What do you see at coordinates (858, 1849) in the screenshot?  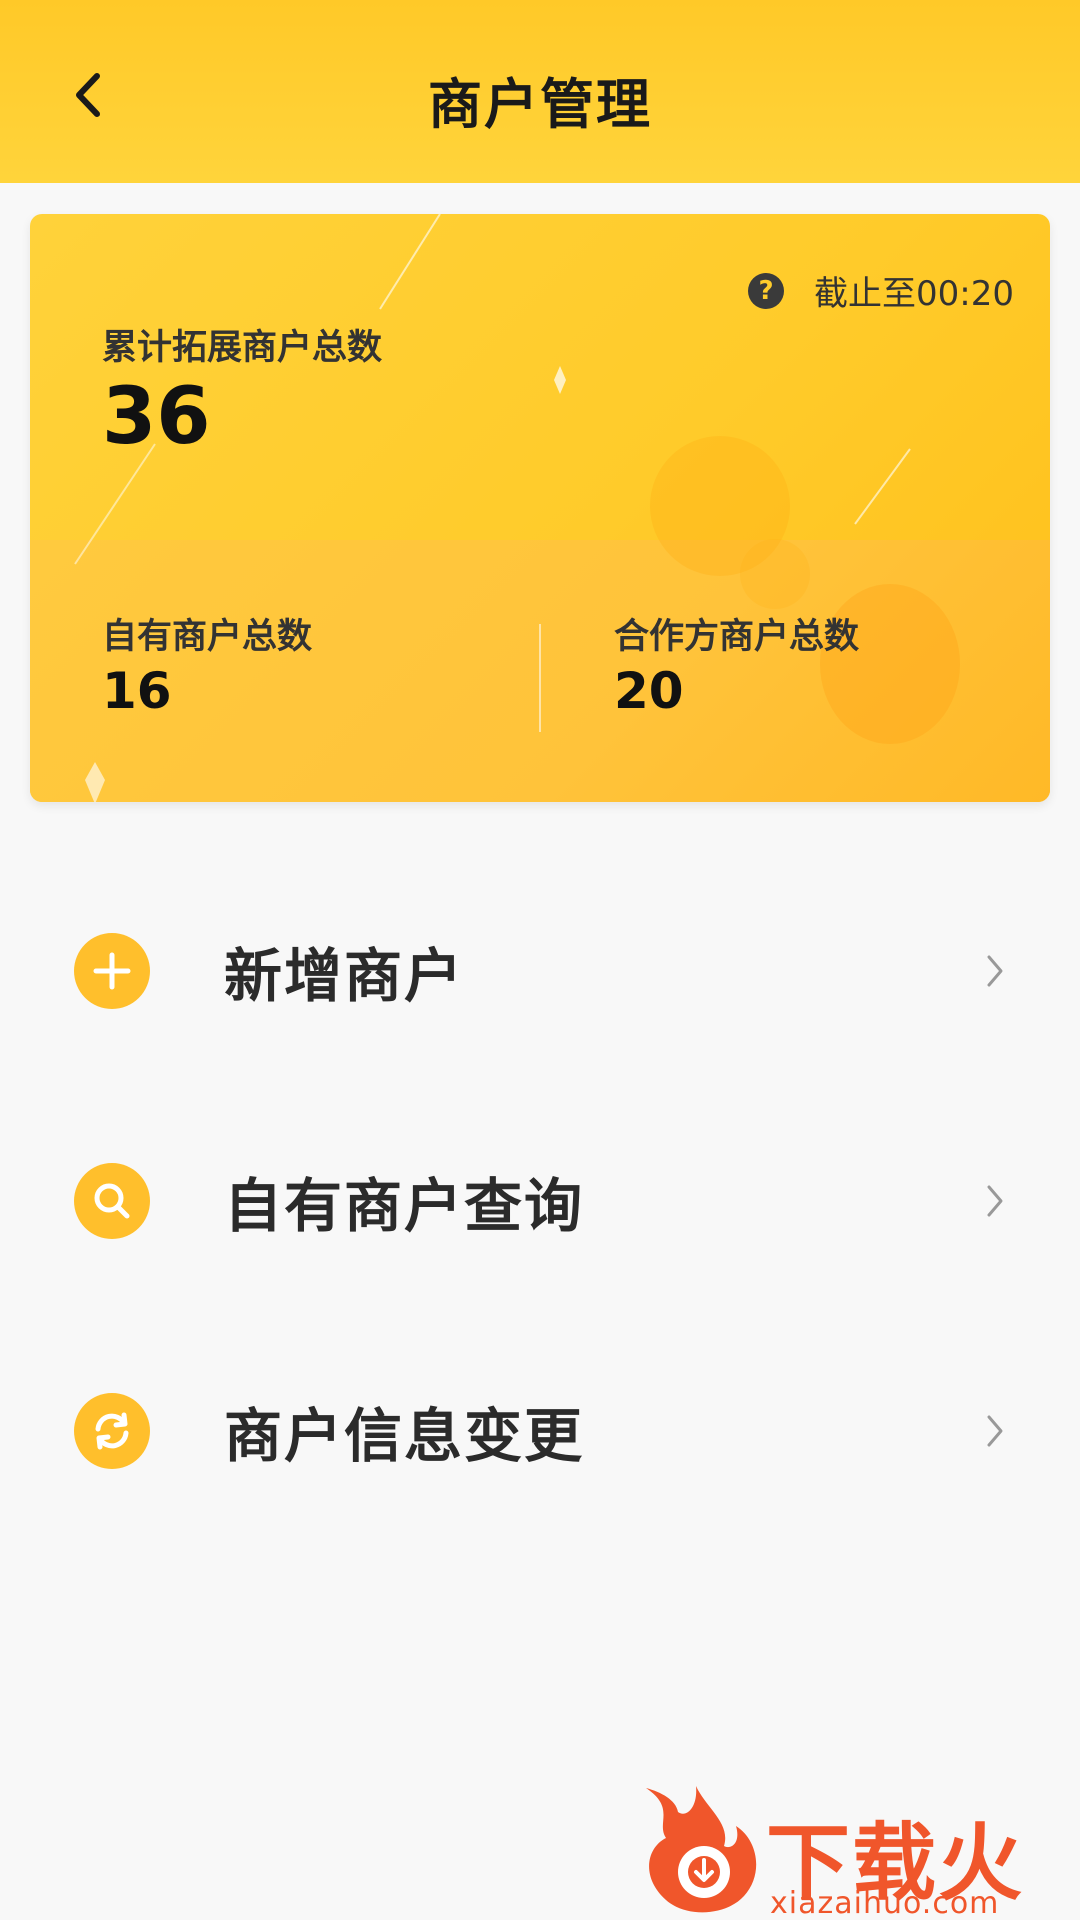 I see `watermark: 下载火 xiazaihuo.com` at bounding box center [858, 1849].